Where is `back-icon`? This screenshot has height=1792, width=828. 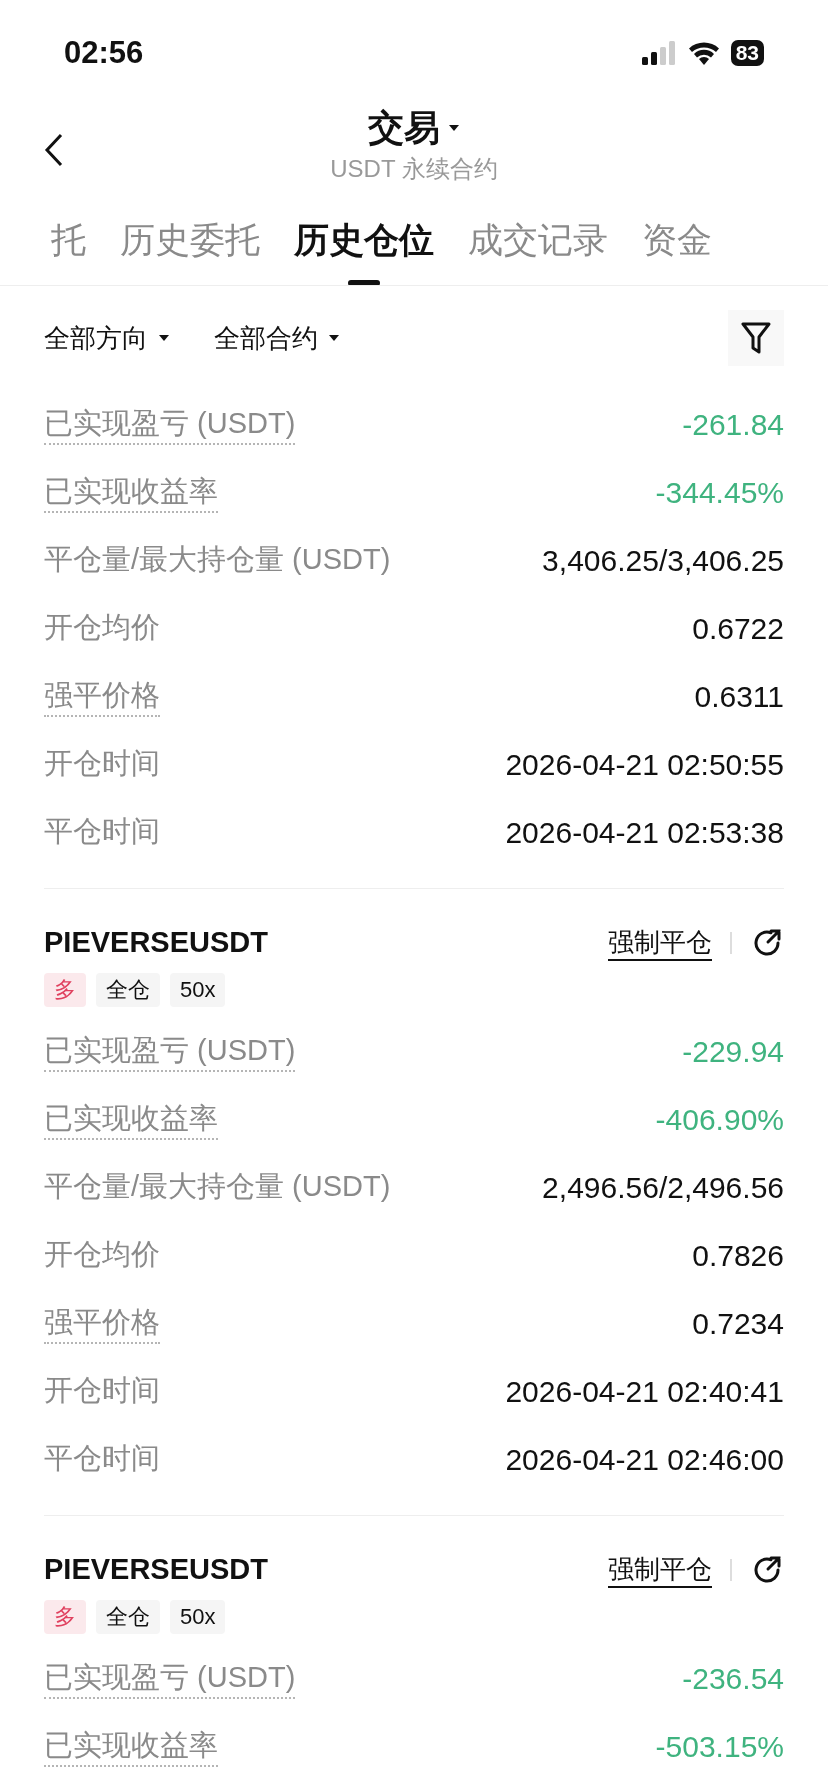
back-icon is located at coordinates (54, 150).